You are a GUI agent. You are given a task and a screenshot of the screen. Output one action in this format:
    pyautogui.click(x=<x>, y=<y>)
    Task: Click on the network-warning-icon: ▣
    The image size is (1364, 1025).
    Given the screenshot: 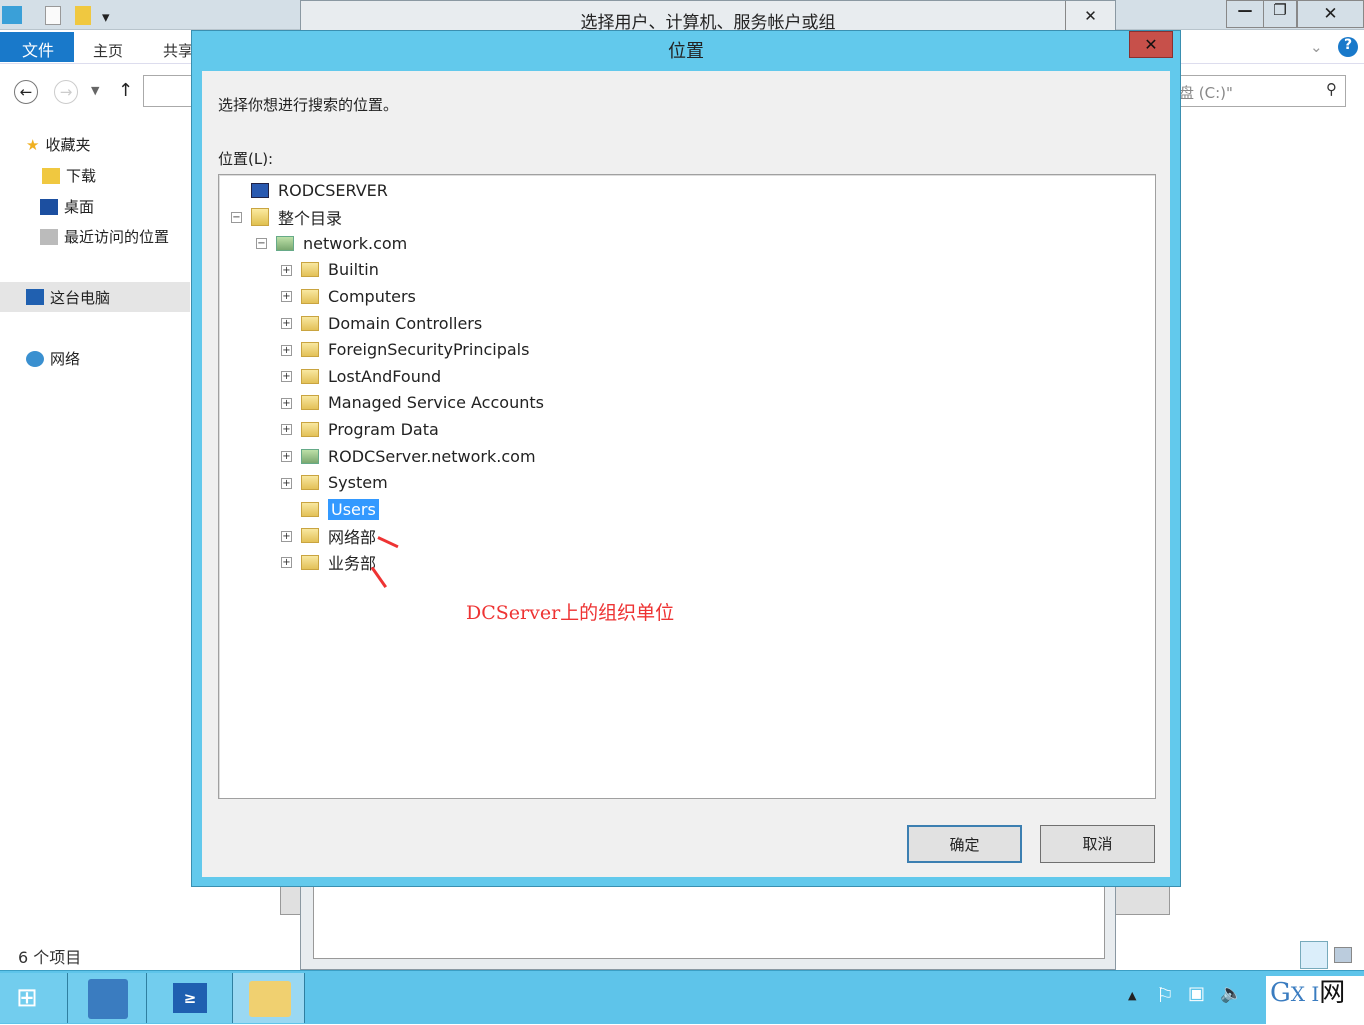 What is the action you would take?
    pyautogui.click(x=1196, y=993)
    